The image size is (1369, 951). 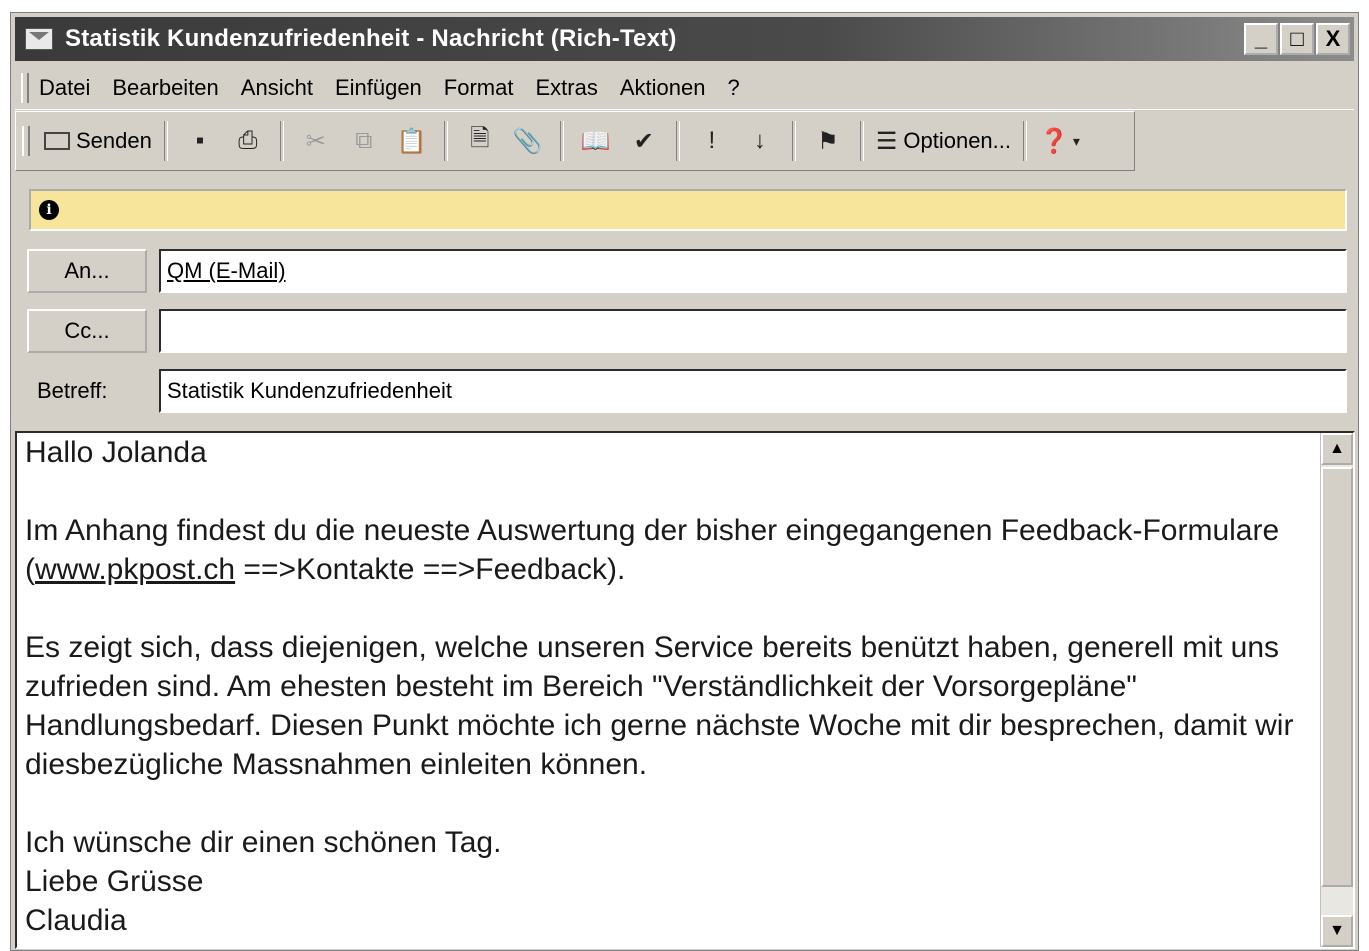 I want to click on greeting-line: Hallo Jolanda, so click(x=116, y=452).